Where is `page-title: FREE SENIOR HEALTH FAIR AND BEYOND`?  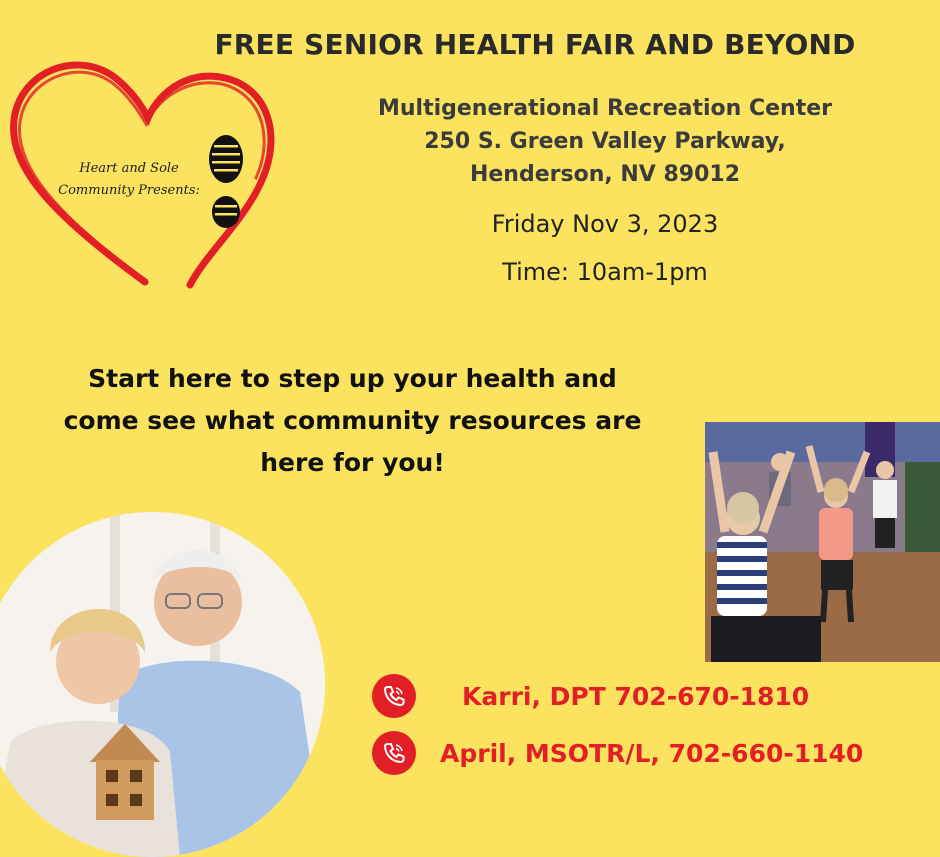
page-title: FREE SENIOR HEALTH FAIR AND BEYOND is located at coordinates (535, 44).